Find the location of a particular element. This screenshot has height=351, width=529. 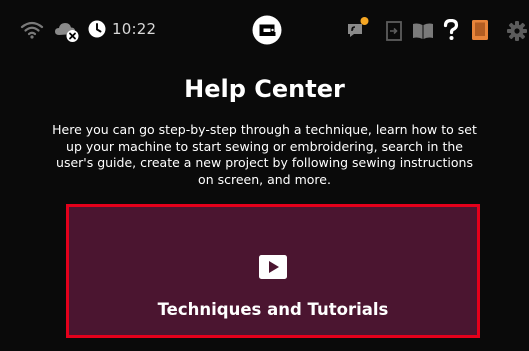

tablet-icon is located at coordinates (480, 30).